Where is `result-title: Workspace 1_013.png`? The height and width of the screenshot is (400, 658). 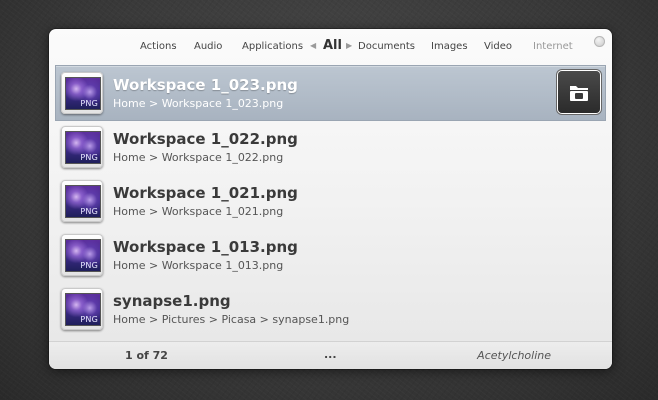
result-title: Workspace 1_013.png is located at coordinates (205, 247).